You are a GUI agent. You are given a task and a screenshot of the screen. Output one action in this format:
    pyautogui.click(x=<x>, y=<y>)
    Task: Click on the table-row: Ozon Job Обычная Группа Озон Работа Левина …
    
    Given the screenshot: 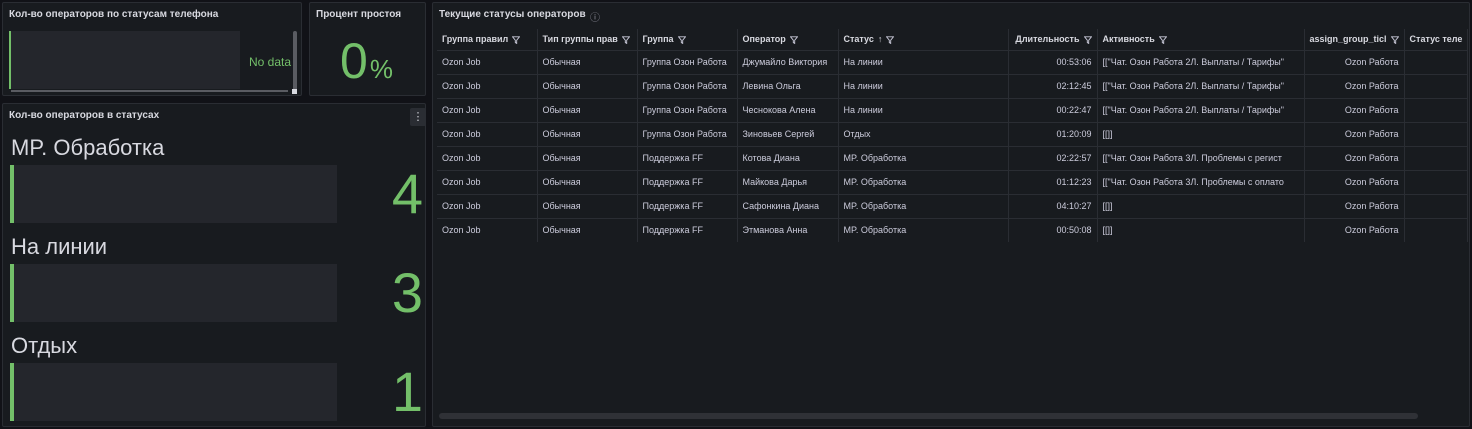 What is the action you would take?
    pyautogui.click(x=953, y=85)
    